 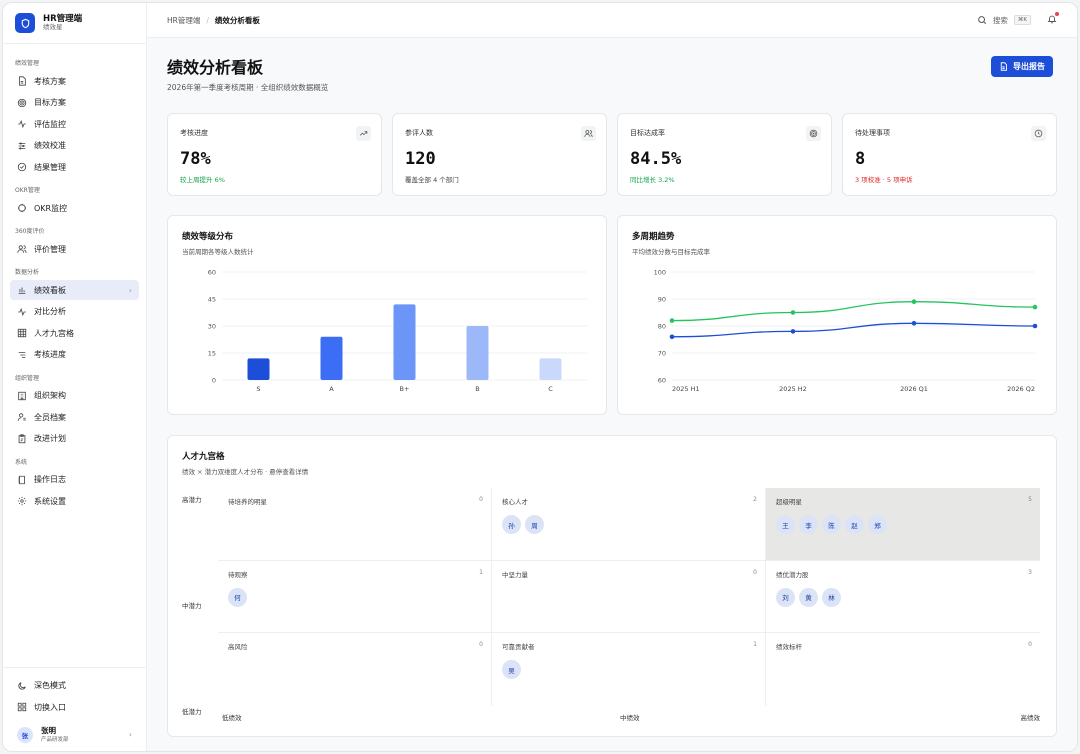 What do you see at coordinates (647, 133) in the screenshot?
I see `stat-label: 目标达成率` at bounding box center [647, 133].